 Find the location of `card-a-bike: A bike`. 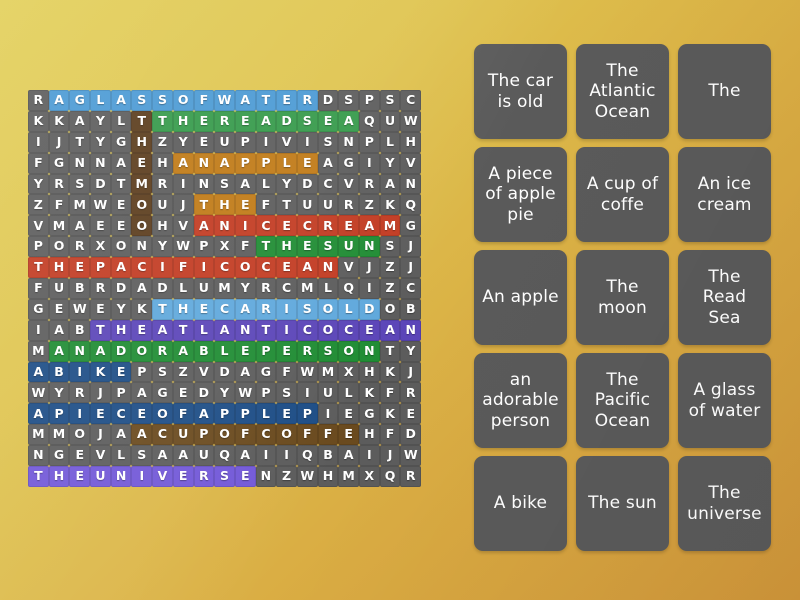

card-a-bike: A bike is located at coordinates (520, 503).